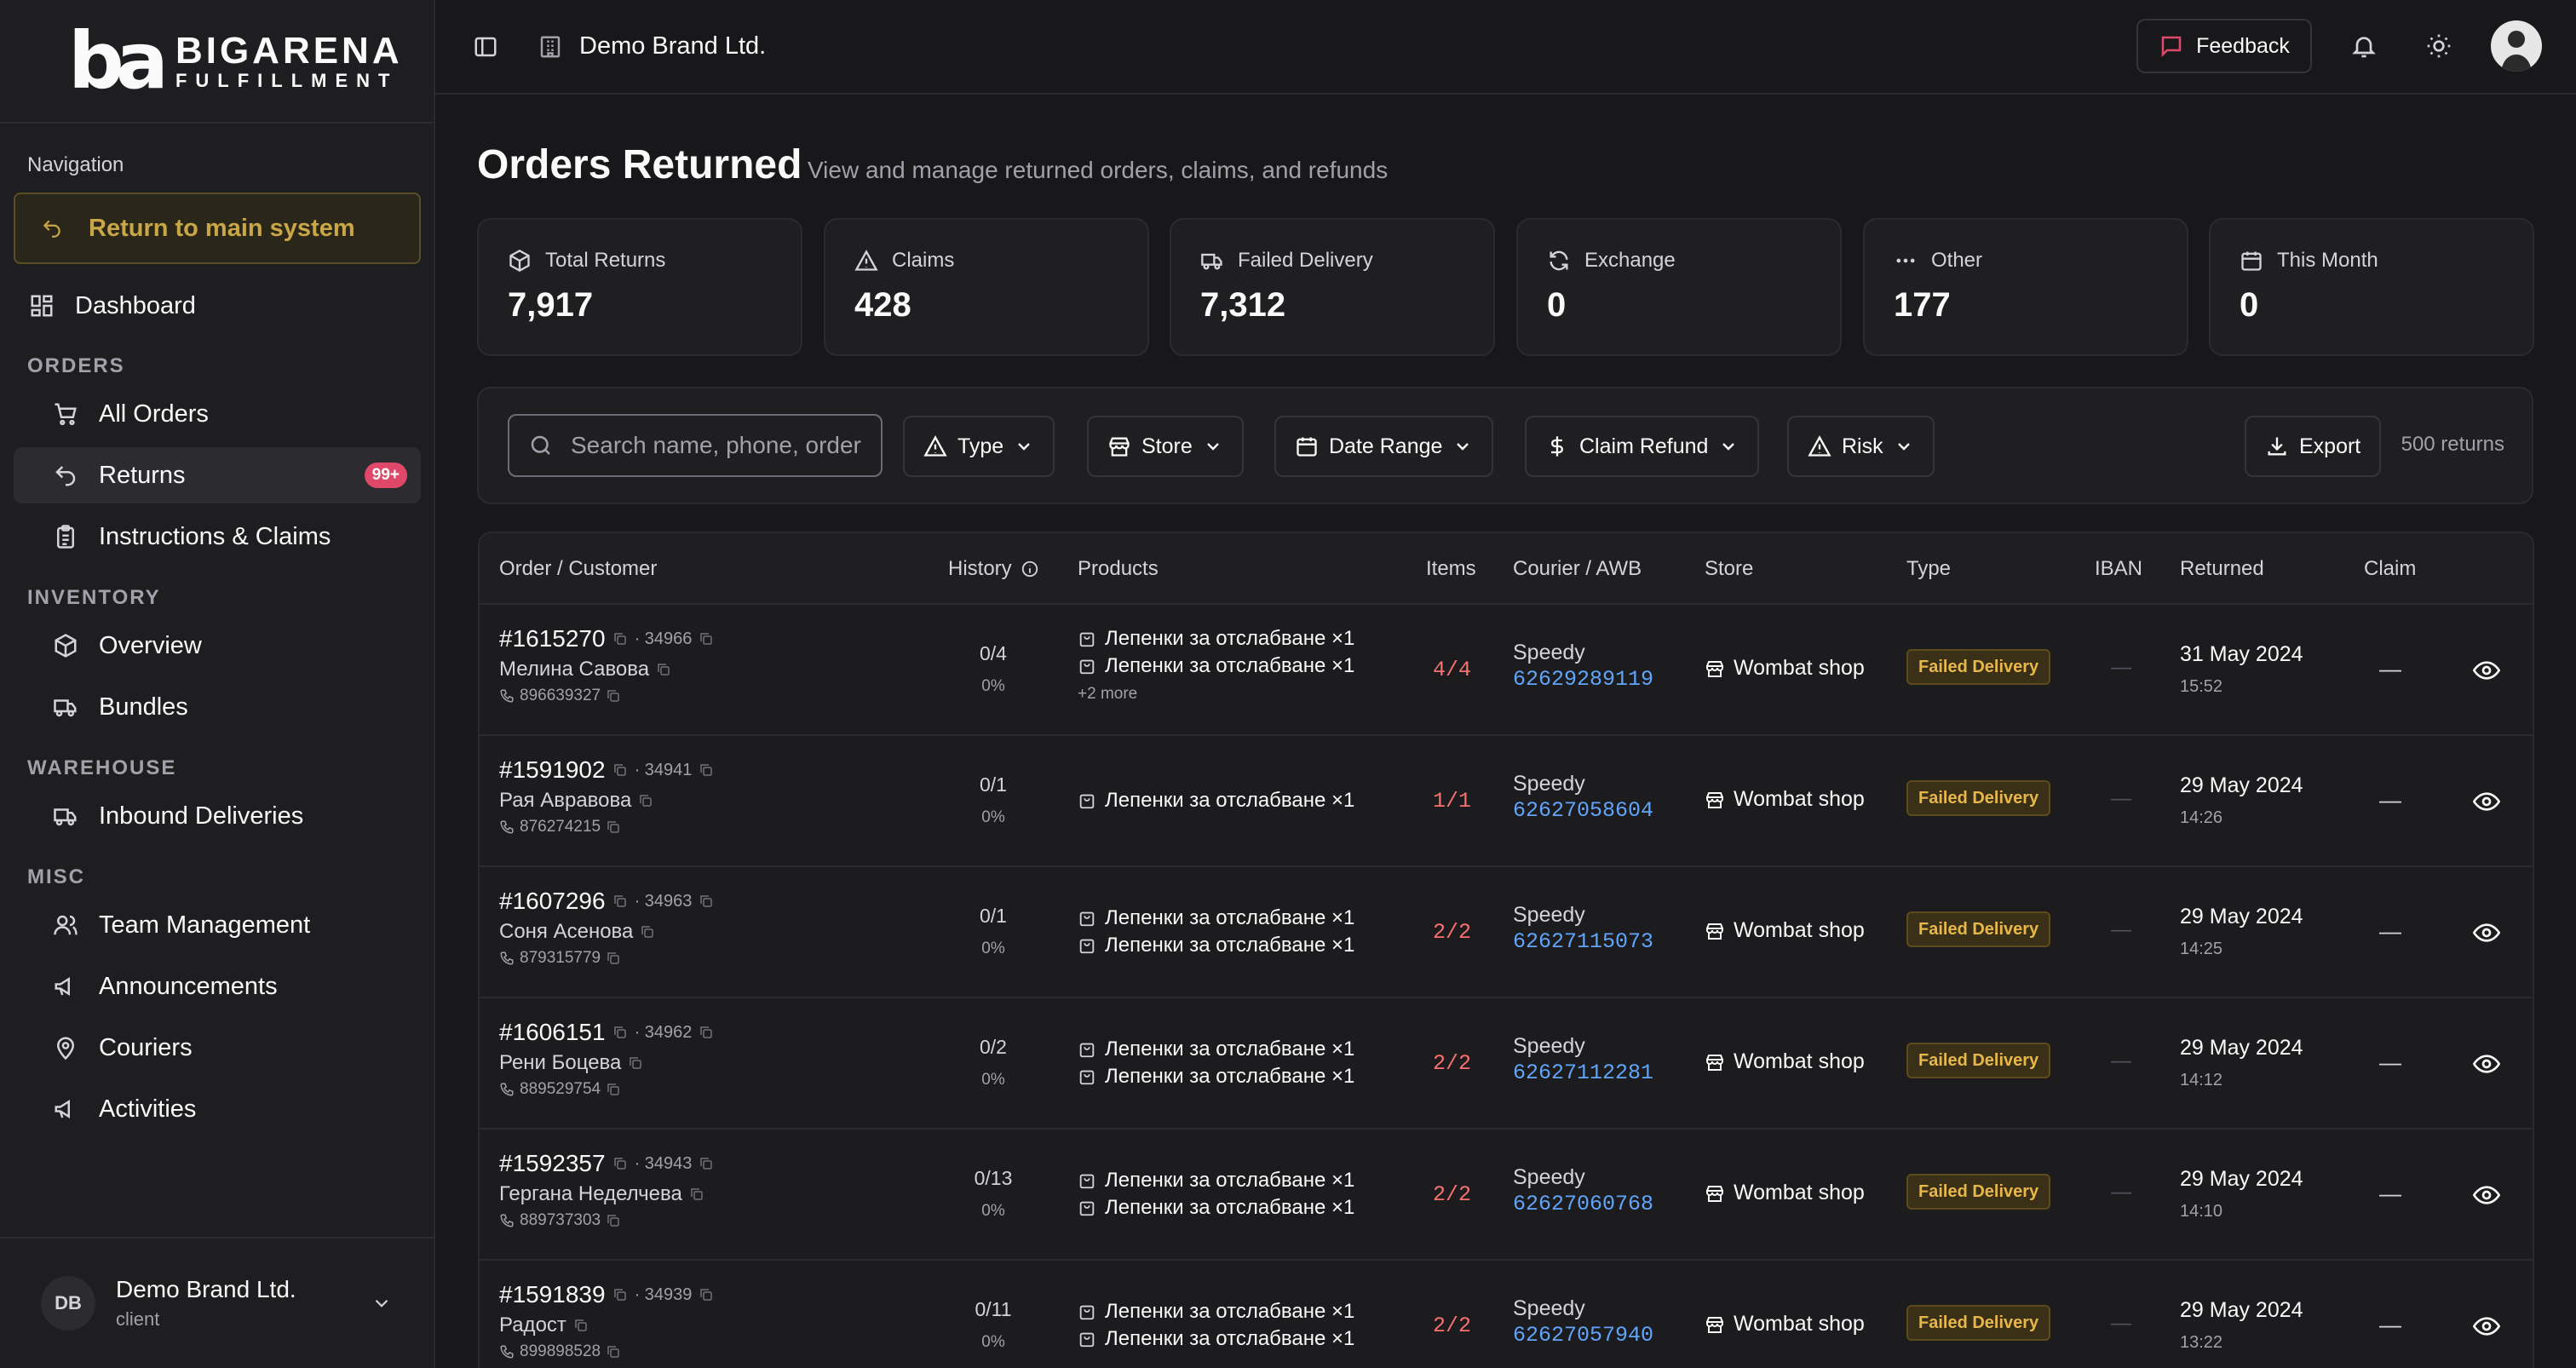 This screenshot has height=1368, width=2576. I want to click on awb-link: 62627115073, so click(1583, 941).